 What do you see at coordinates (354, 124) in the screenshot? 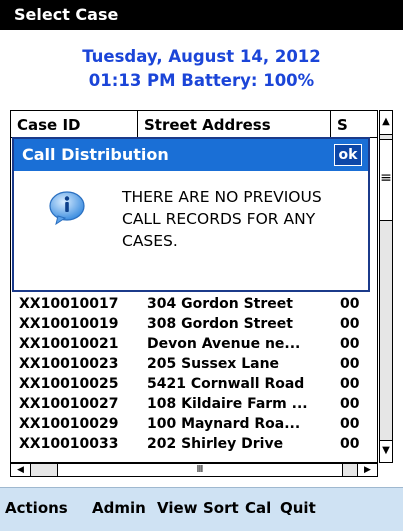
I see `column-header-s: S` at bounding box center [354, 124].